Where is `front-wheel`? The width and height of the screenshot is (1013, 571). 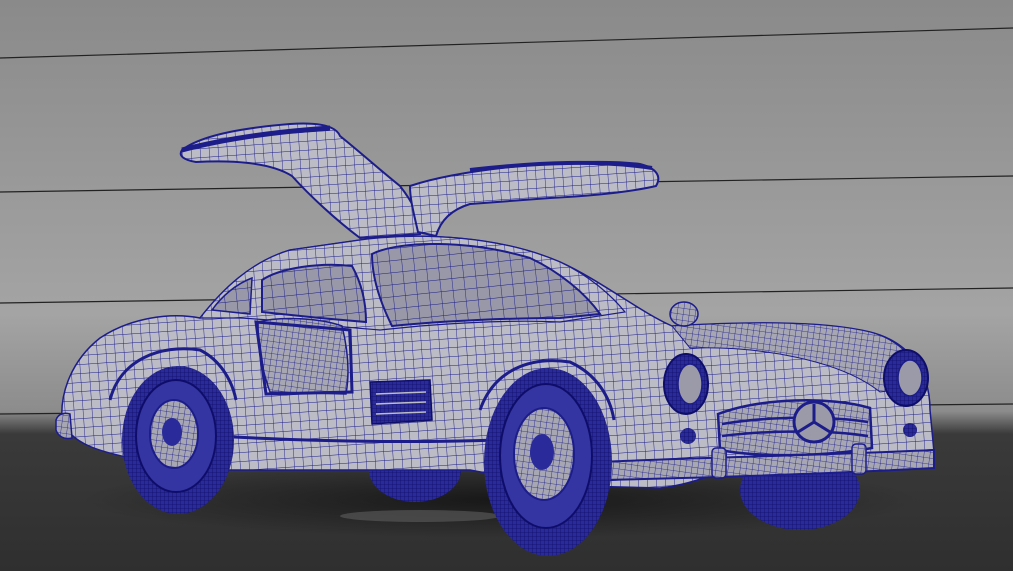 front-wheel is located at coordinates (548, 462).